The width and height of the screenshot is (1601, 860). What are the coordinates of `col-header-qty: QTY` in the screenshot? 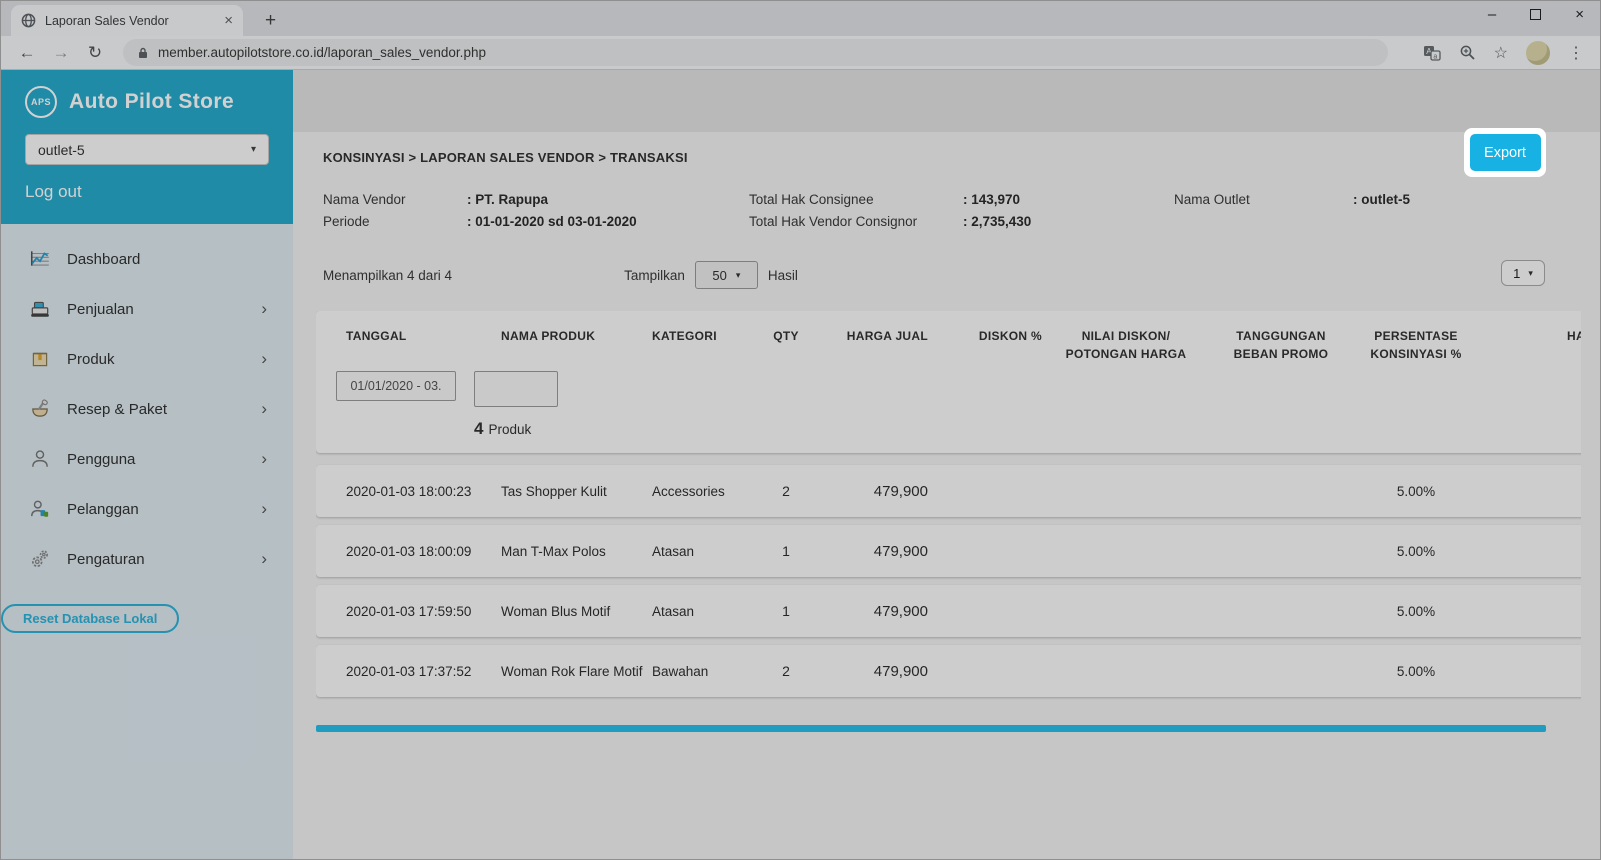 It's located at (786, 336).